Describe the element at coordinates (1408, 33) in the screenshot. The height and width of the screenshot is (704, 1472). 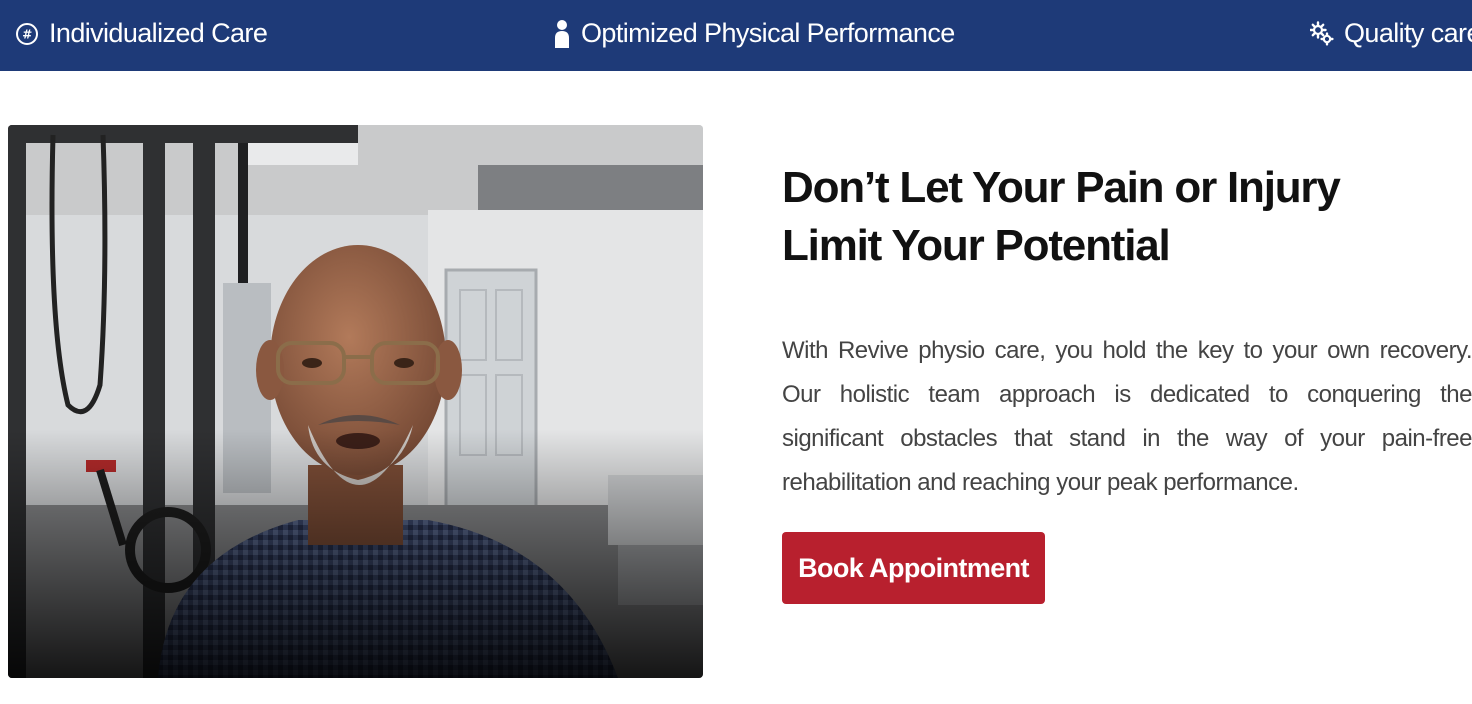
I see `feature-label: Quality care` at that location.